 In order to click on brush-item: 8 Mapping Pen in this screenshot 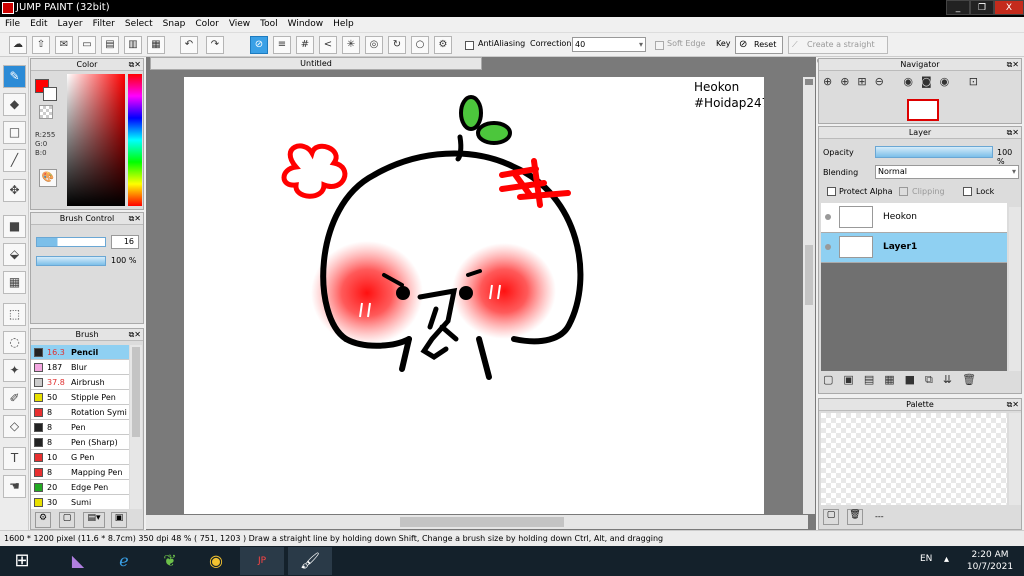, I will do `click(80, 472)`.